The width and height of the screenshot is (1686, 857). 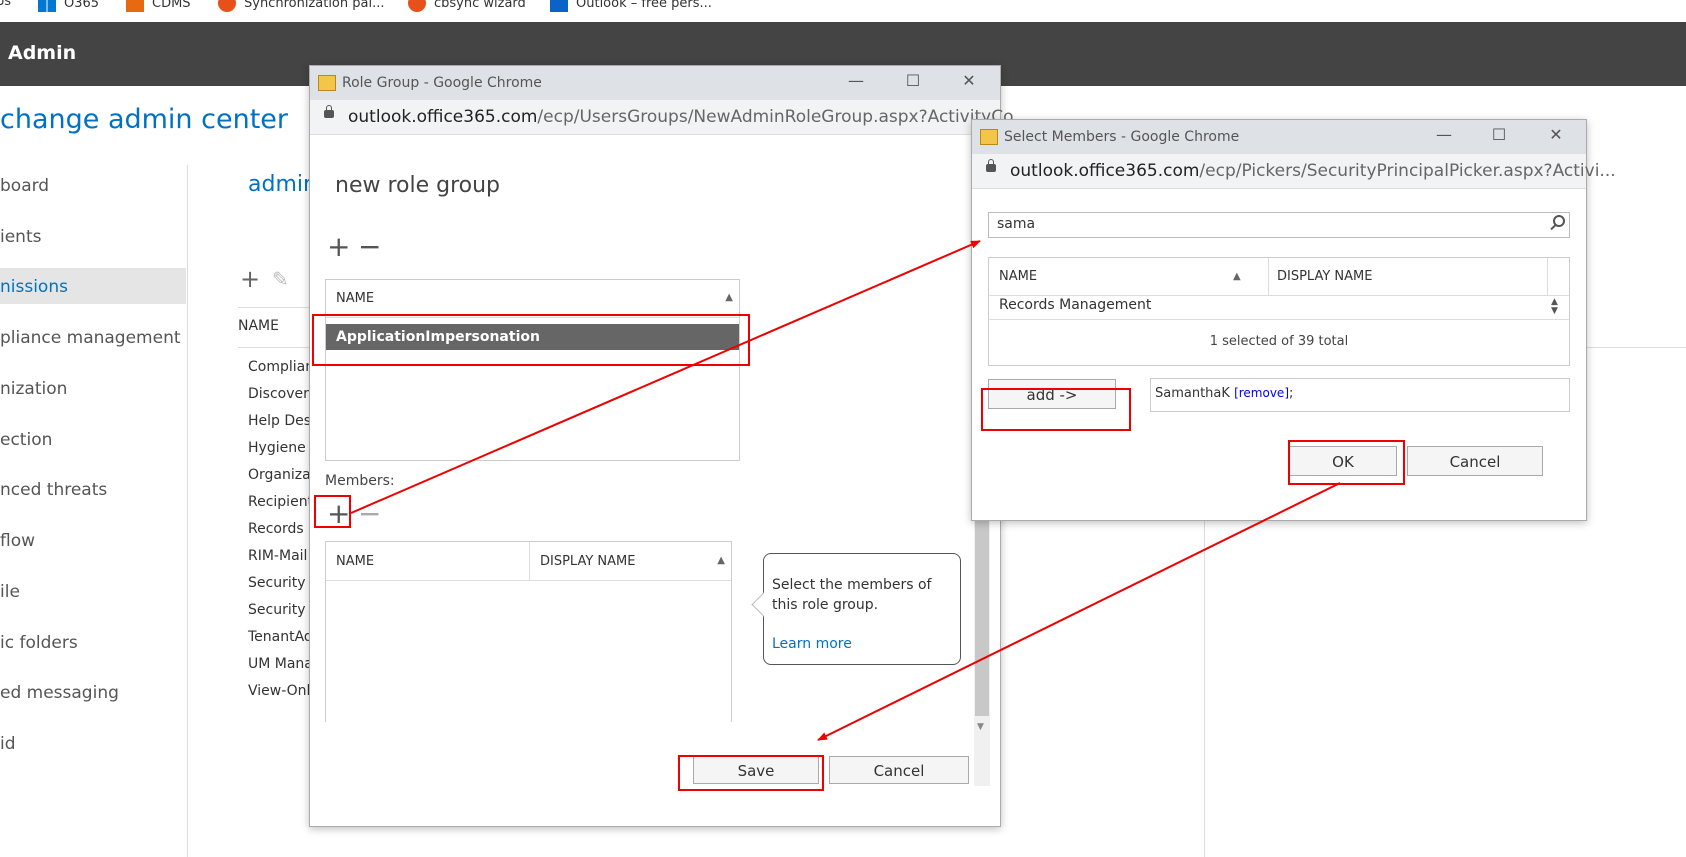 What do you see at coordinates (665, 377) in the screenshot?
I see `arrow-add-to-picker` at bounding box center [665, 377].